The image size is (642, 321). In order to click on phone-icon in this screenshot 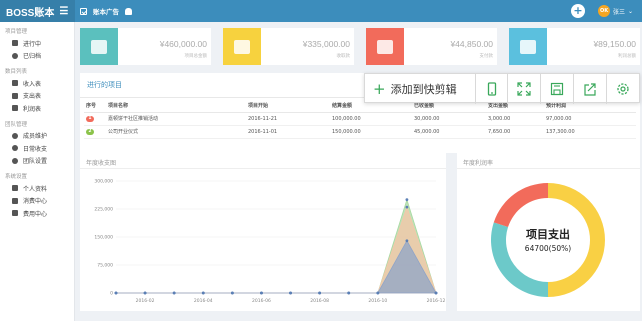, I will do `click(491, 89)`.